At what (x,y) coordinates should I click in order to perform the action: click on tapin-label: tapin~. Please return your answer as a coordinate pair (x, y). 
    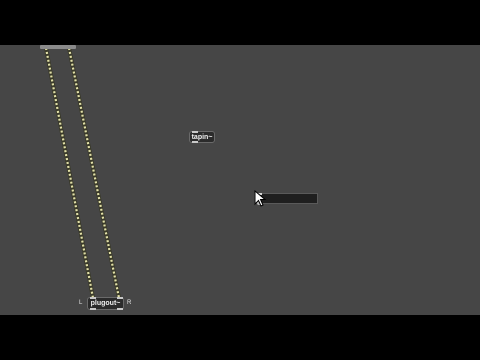
    Looking at the image, I should click on (202, 137).